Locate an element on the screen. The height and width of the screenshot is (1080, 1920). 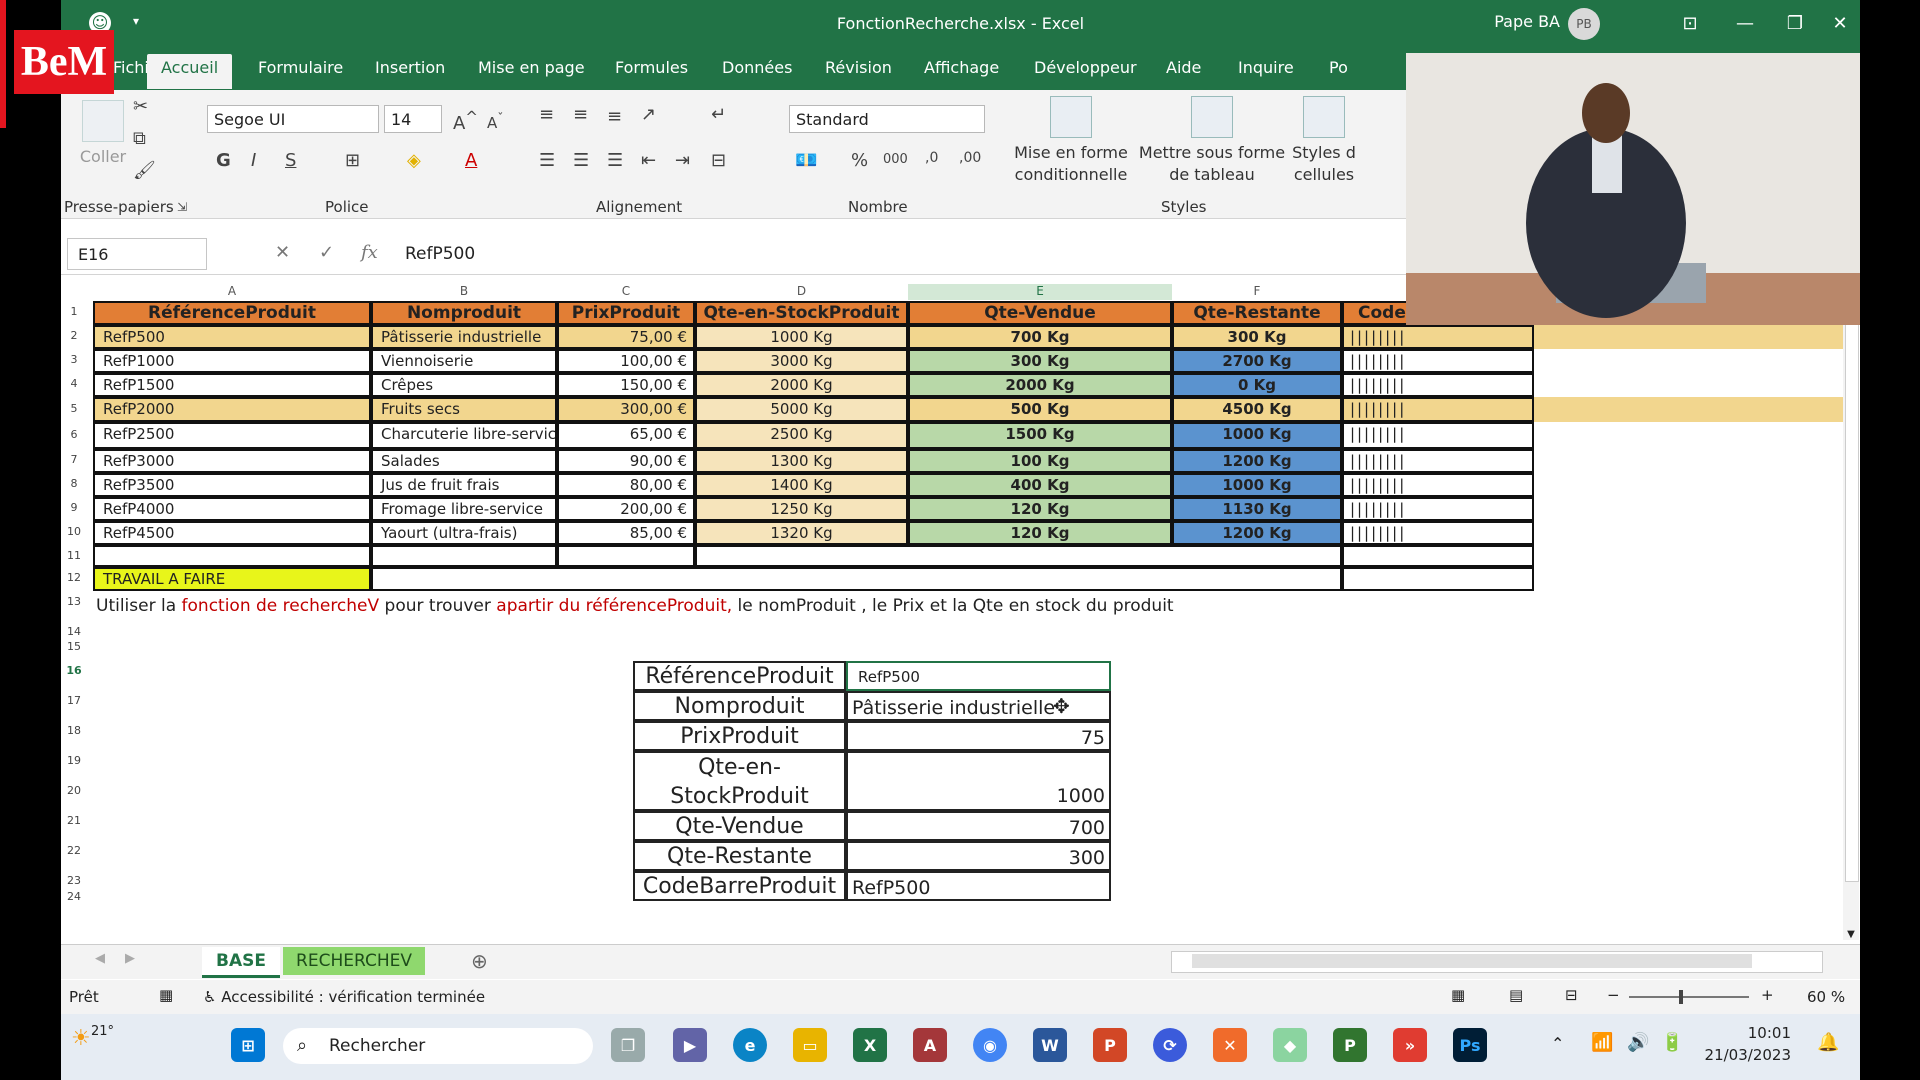
cell-vendue: 700 Kg is located at coordinates (1040, 337).